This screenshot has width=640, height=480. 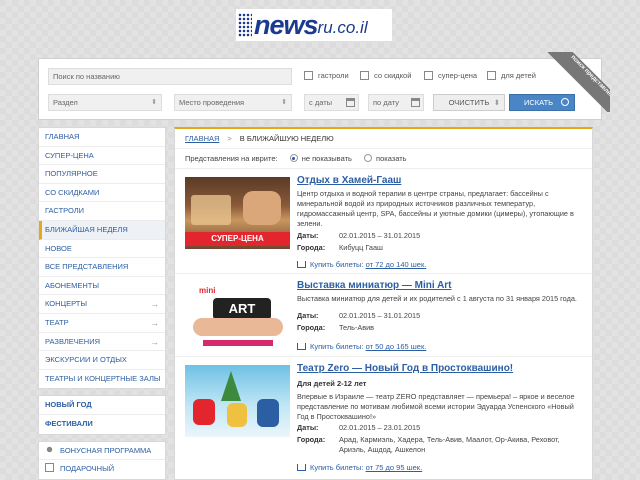 I want to click on section-select: Раздел ⬍, so click(x=105, y=102).